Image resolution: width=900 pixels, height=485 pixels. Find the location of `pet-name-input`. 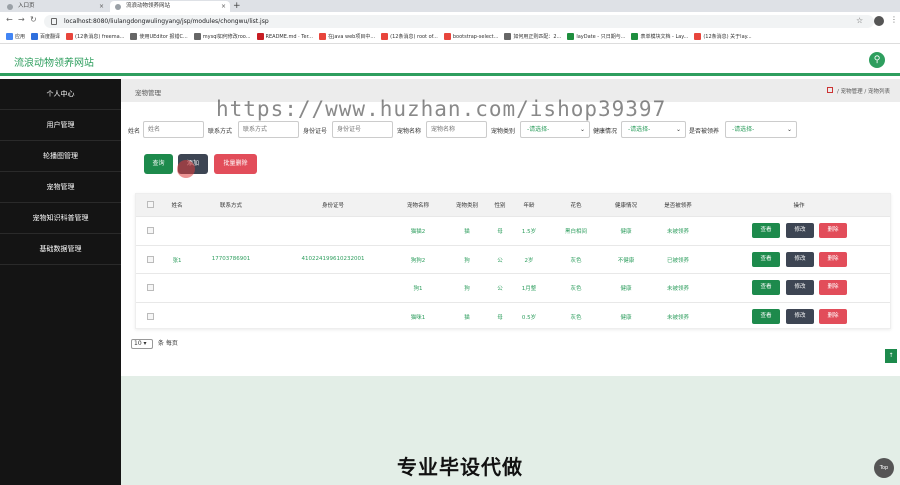

pet-name-input is located at coordinates (456, 129).